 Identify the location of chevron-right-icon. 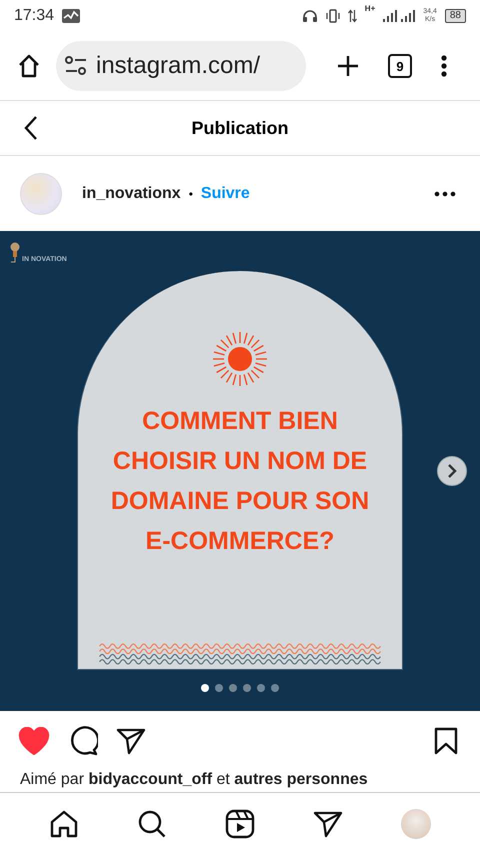
(452, 471).